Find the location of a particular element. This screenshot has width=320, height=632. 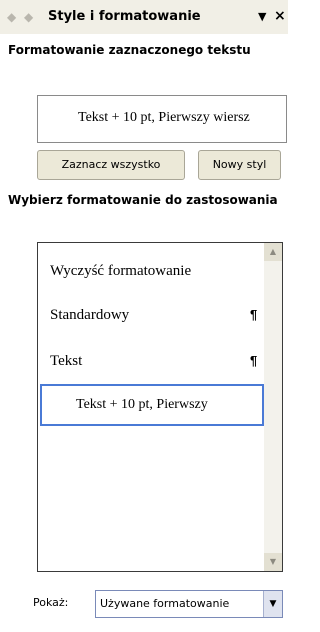

task-pane-title-bar: ◆ ◆ Style i formatowanie ▼ × is located at coordinates (144, 17).